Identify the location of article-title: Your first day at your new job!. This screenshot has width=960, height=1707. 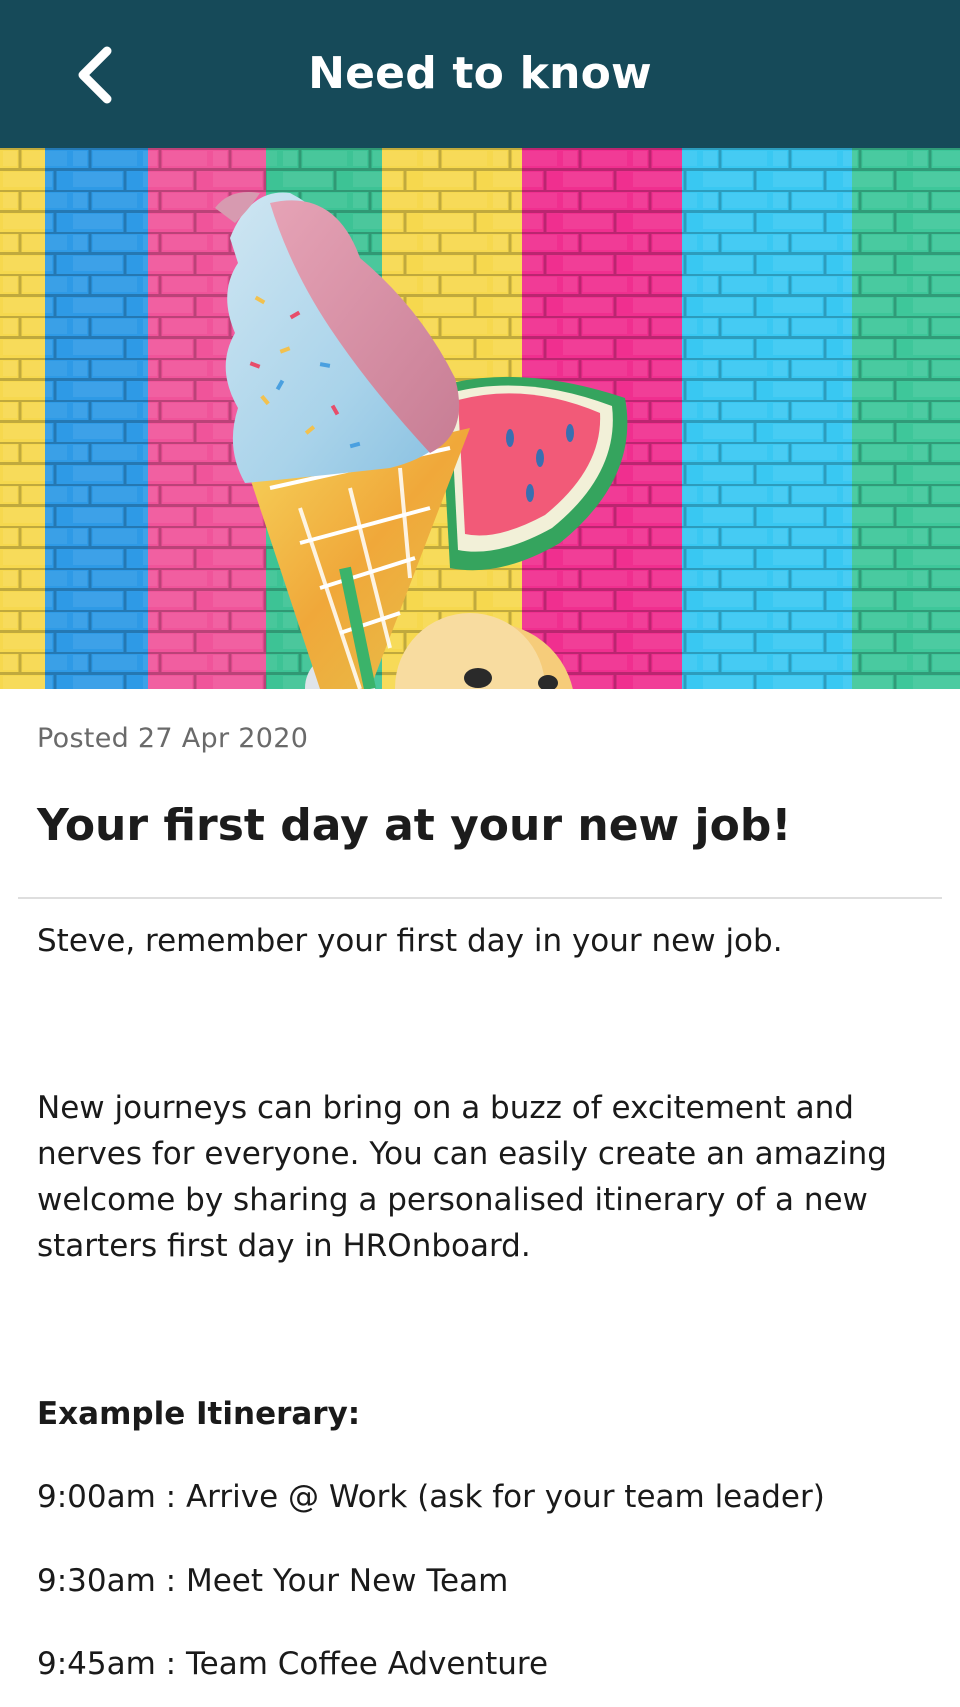
(414, 825).